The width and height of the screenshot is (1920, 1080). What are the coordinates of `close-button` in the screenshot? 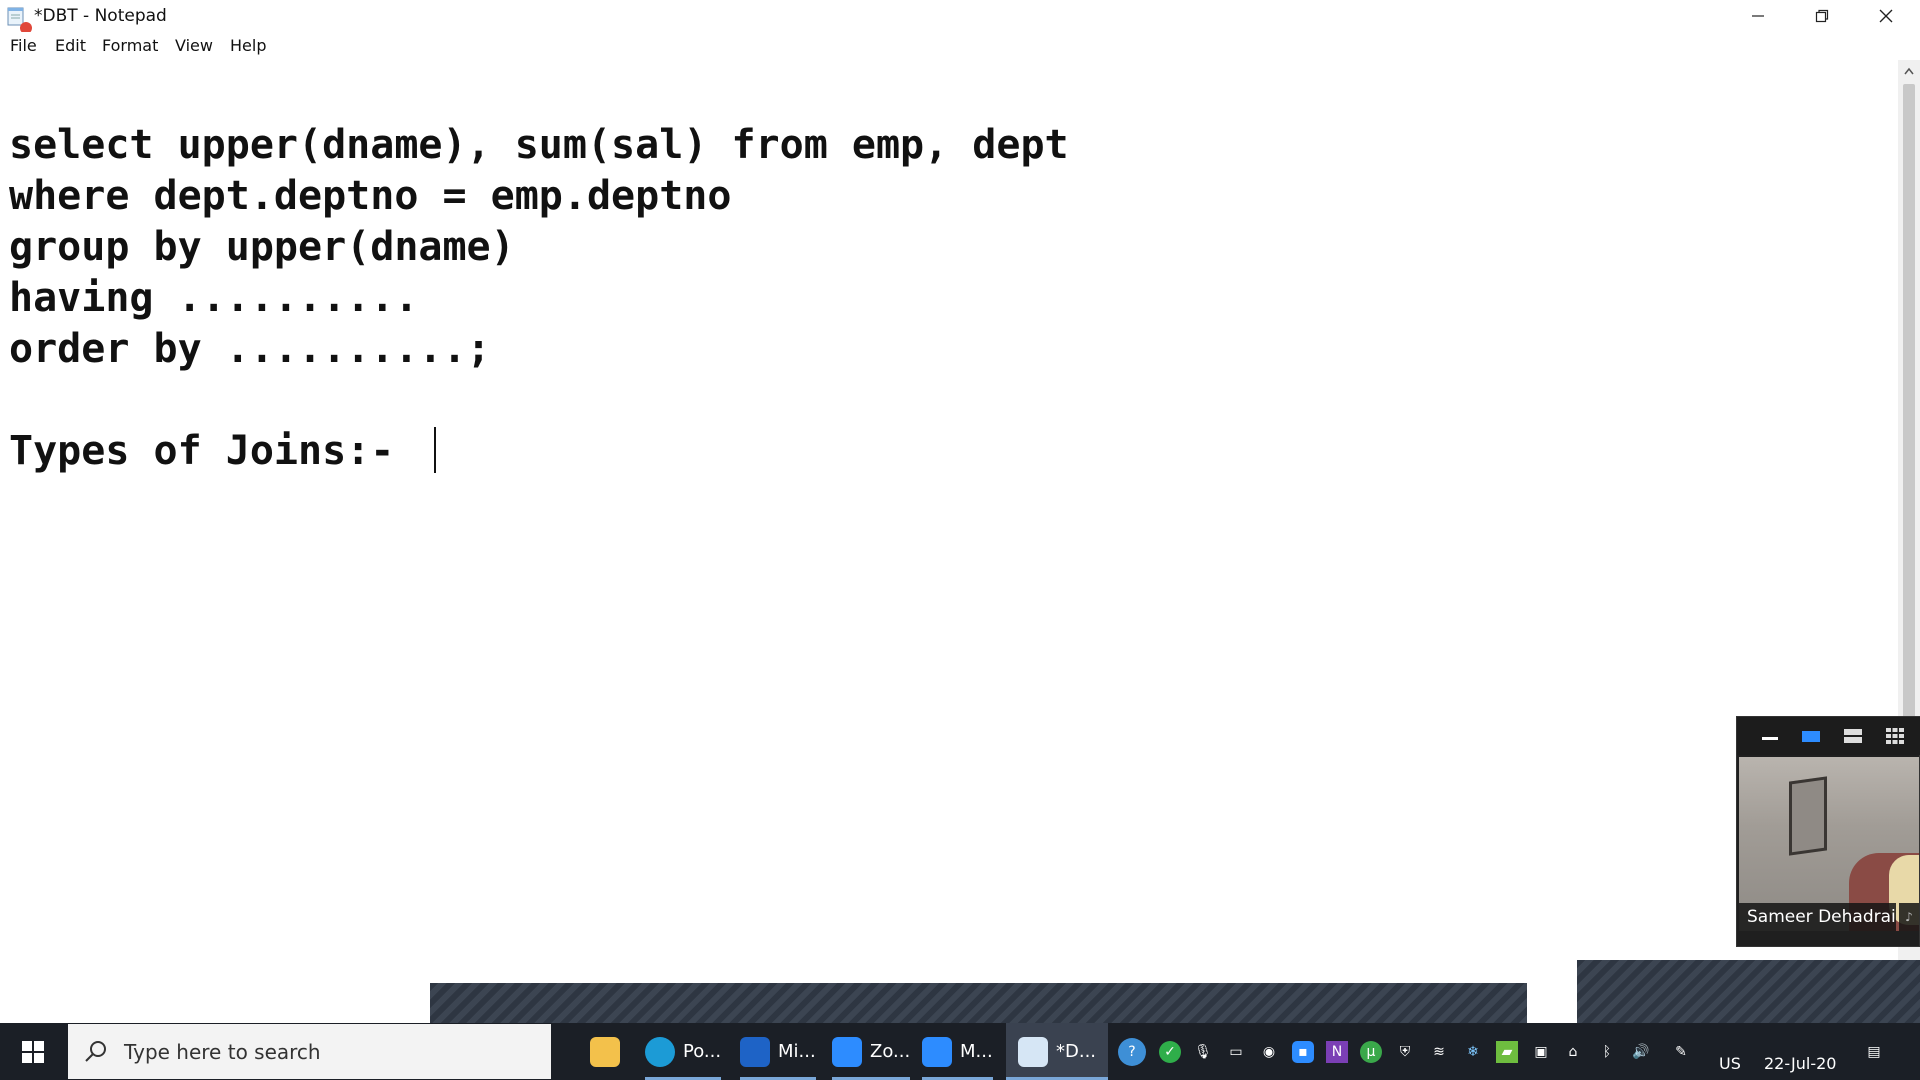 It's located at (1886, 16).